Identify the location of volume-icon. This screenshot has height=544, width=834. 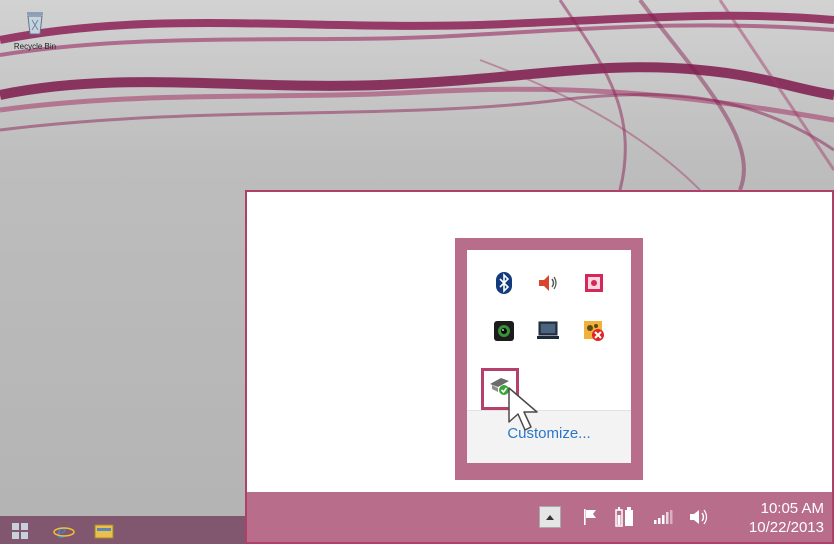
(699, 517).